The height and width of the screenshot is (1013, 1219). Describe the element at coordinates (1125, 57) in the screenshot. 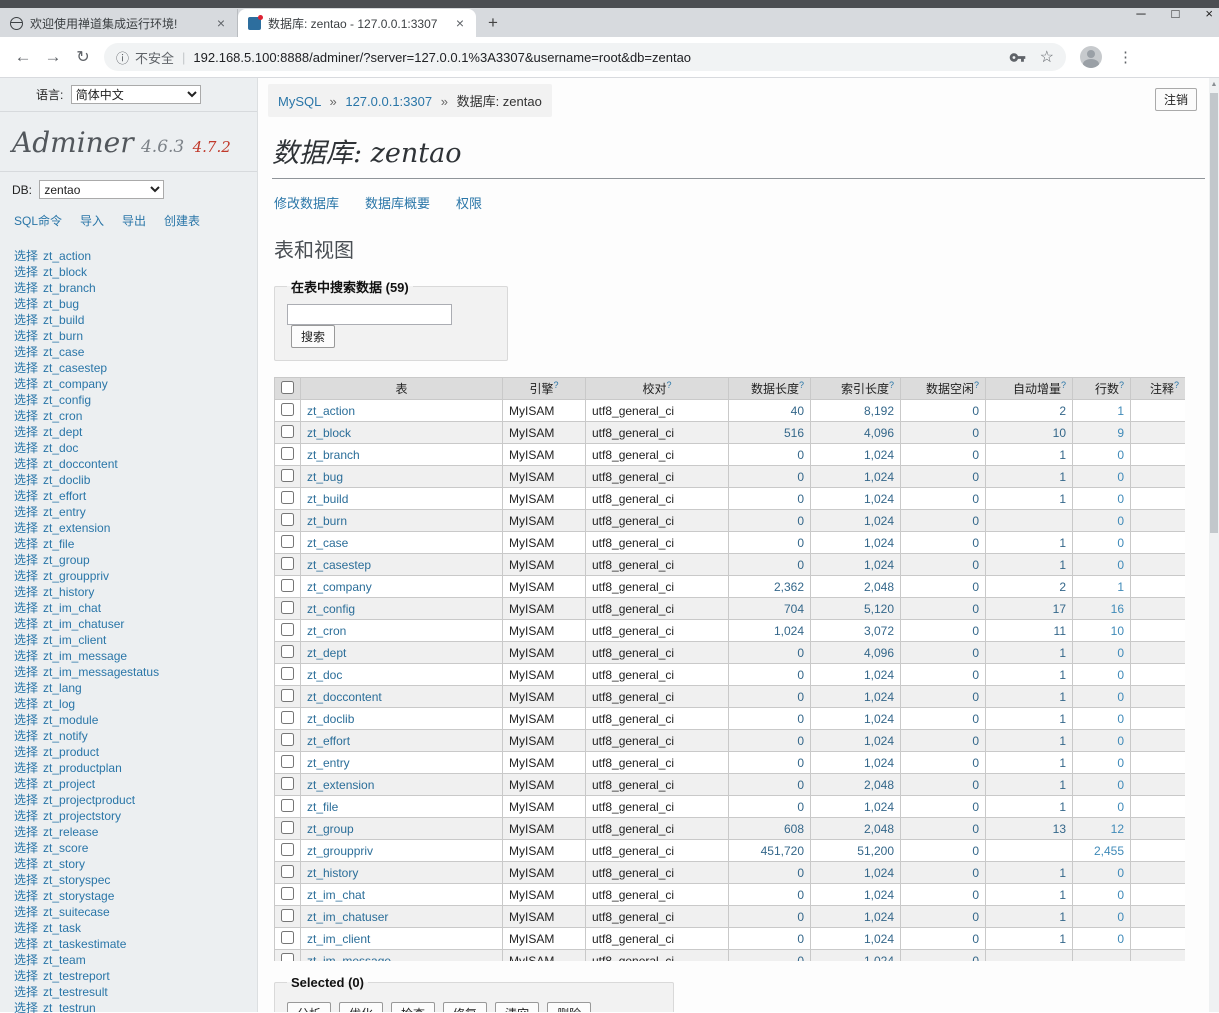

I see `browser-menu-icon: ⋮` at that location.